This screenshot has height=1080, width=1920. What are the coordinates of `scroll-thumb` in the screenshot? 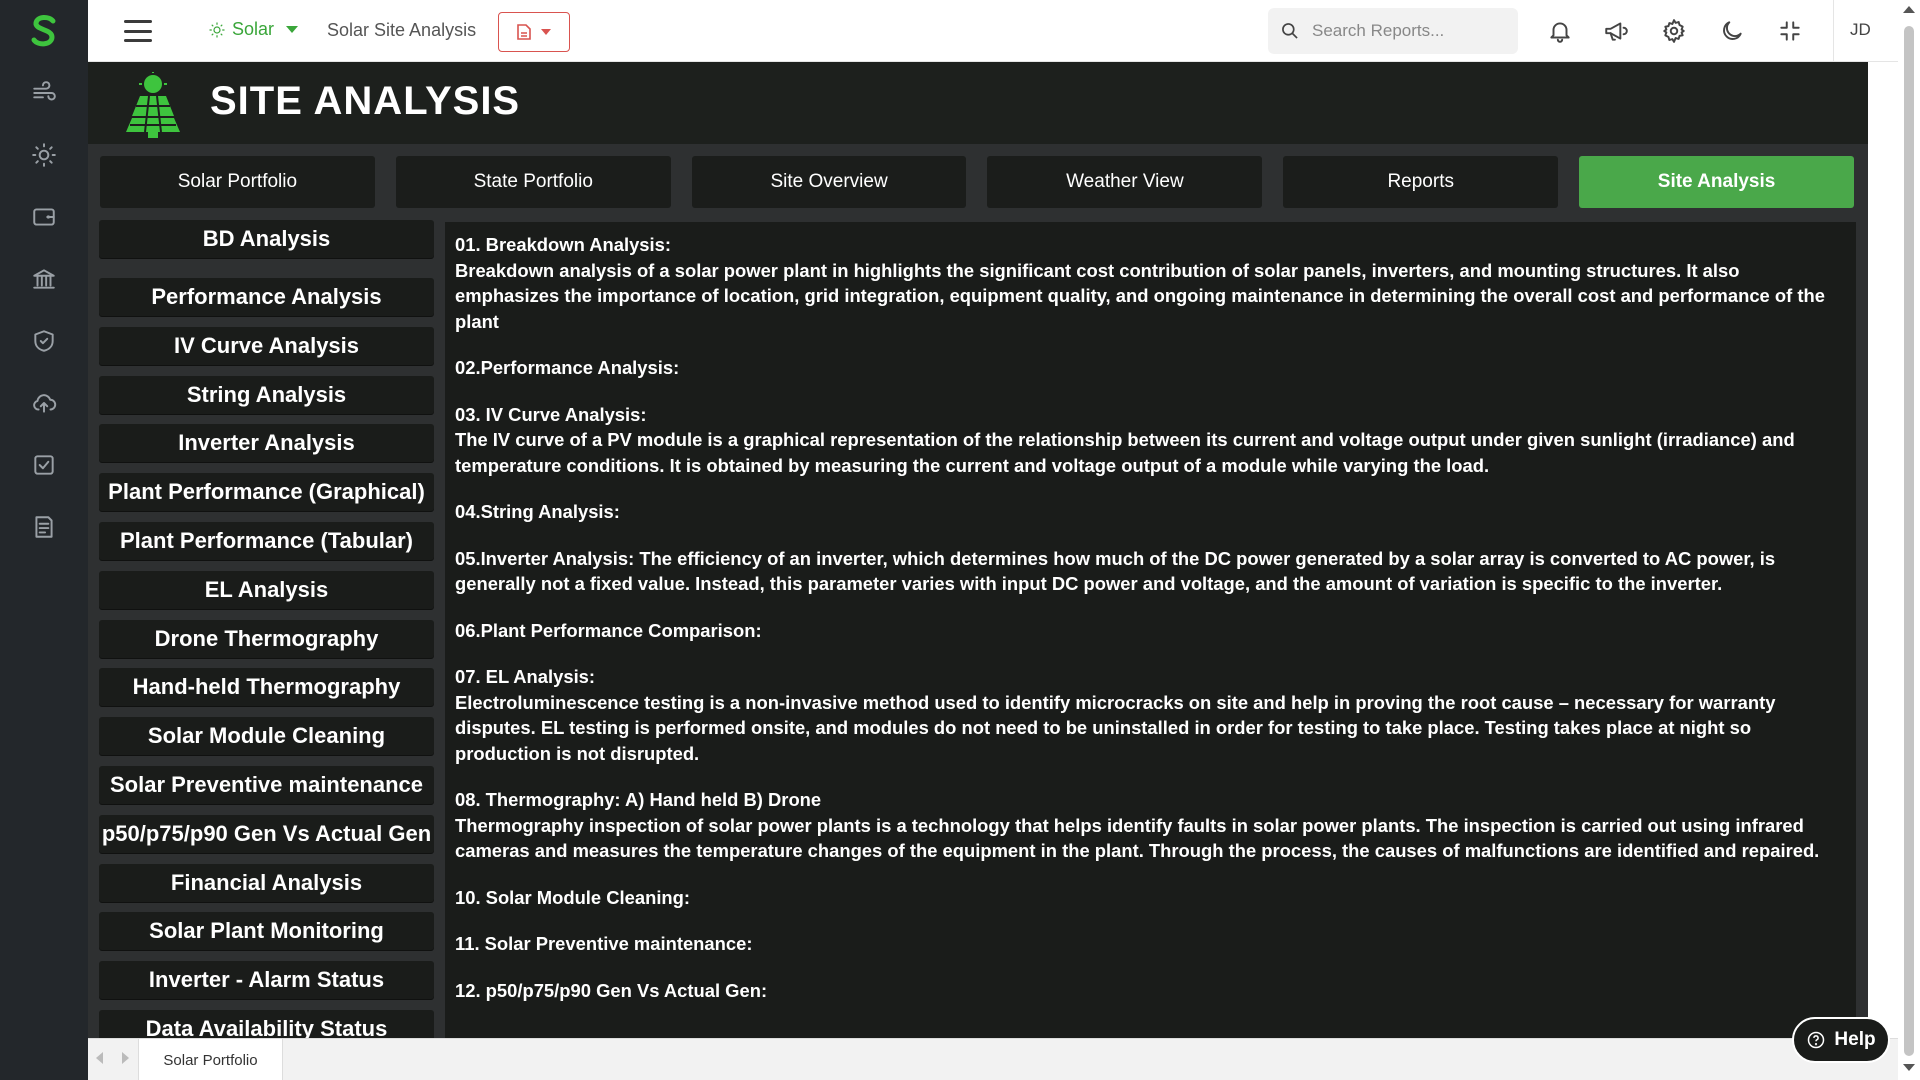 It's located at (1909, 541).